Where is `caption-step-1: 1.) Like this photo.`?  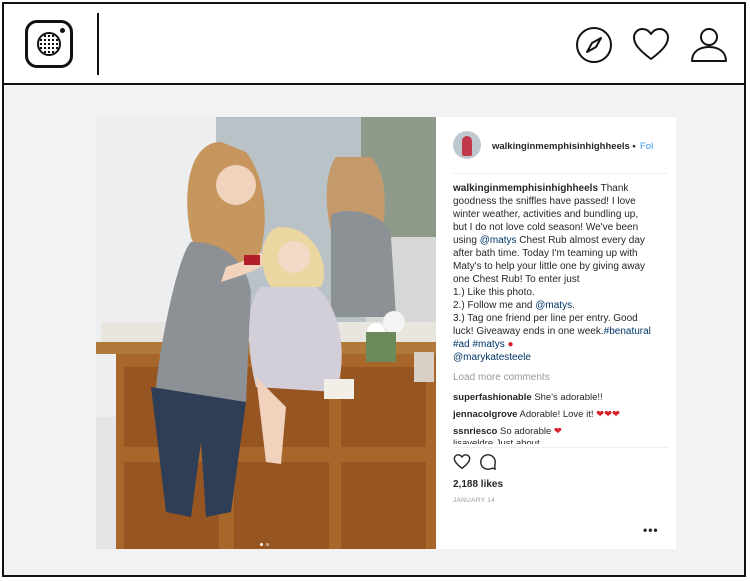
caption-step-1: 1.) Like this photo. is located at coordinates (494, 292).